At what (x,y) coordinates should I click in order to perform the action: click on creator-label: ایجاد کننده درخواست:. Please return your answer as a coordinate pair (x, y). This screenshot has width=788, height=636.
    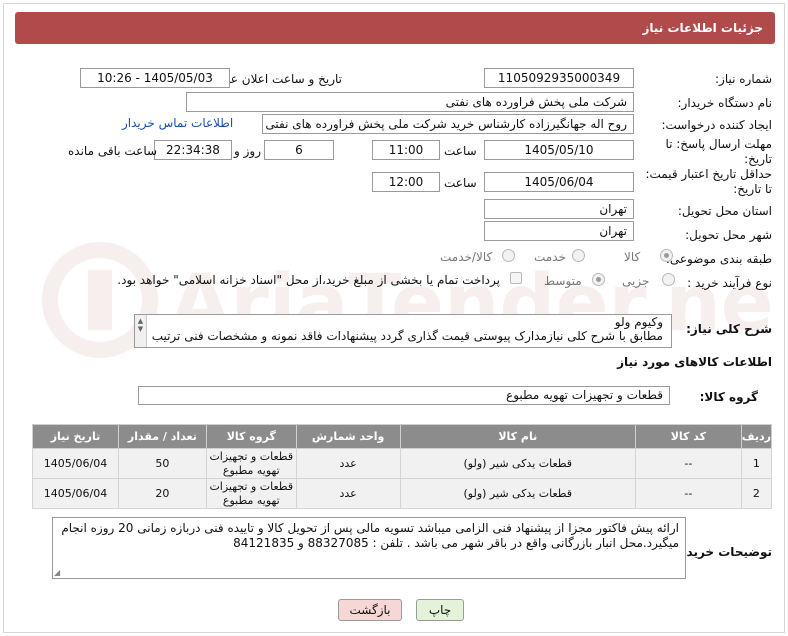
    Looking at the image, I should click on (716, 125).